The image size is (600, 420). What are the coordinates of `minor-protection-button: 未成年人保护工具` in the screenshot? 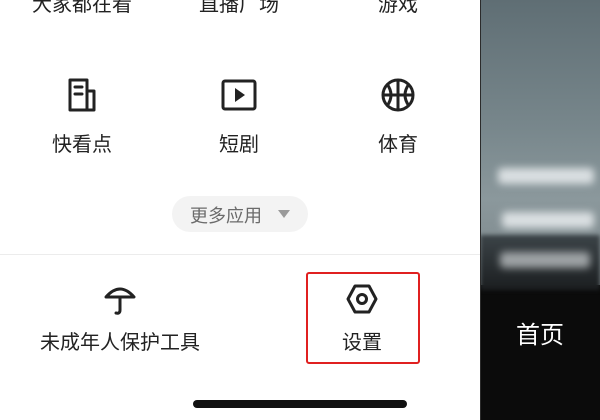 It's located at (120, 322).